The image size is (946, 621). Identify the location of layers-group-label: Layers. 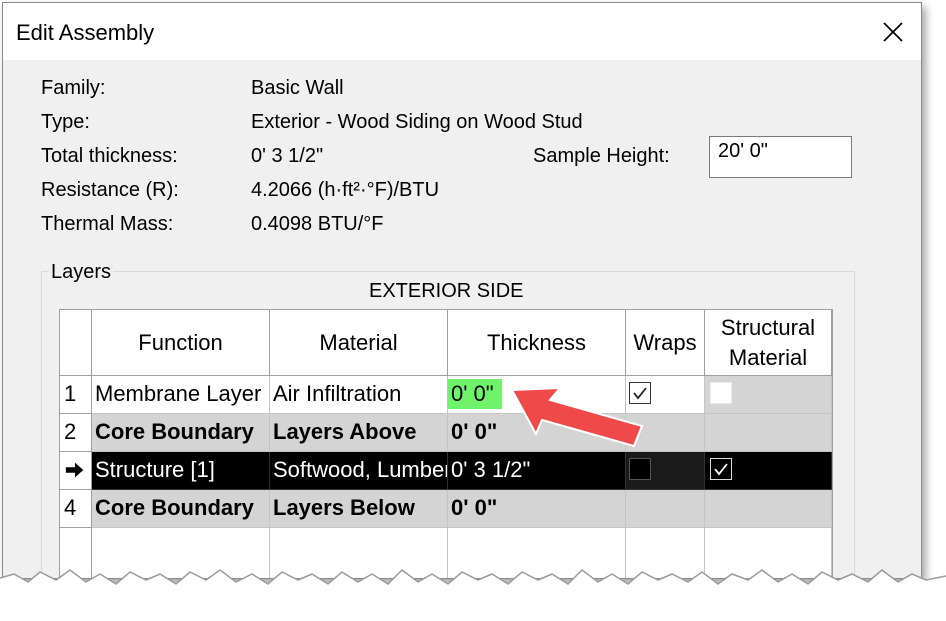
(81, 272).